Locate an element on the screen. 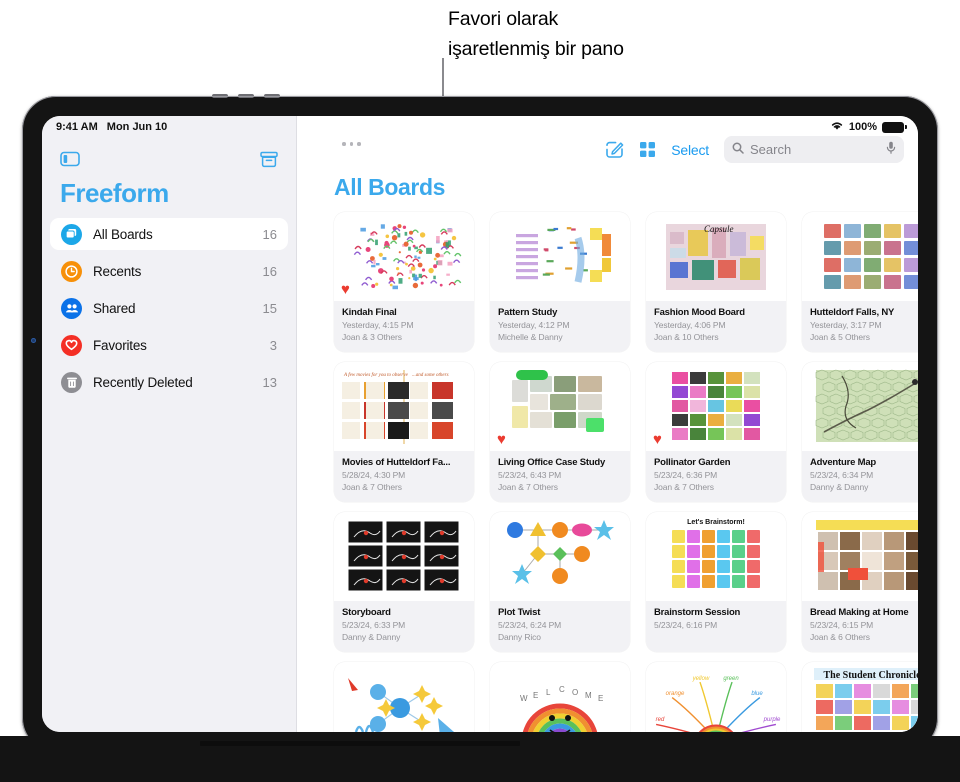  board-title: Bread Making at Home is located at coordinates (859, 612).